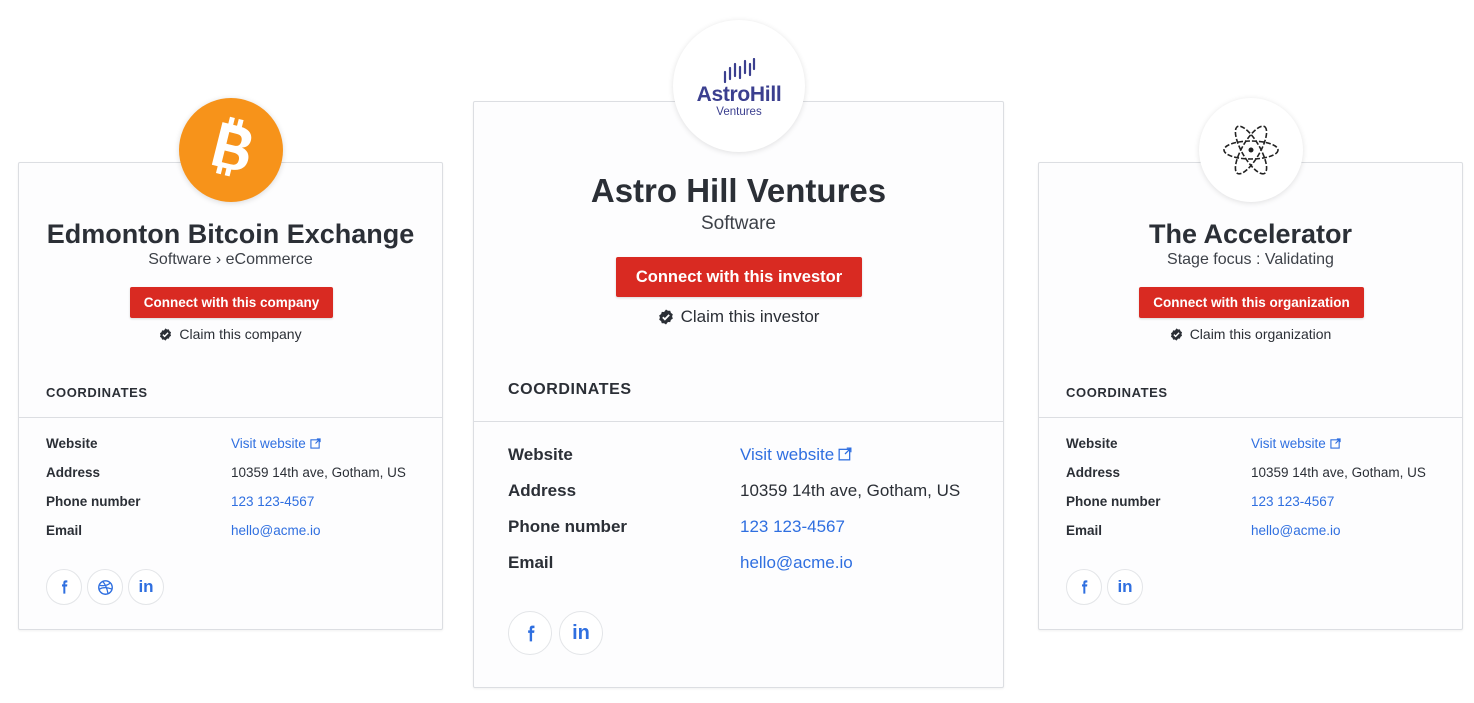  What do you see at coordinates (230, 234) in the screenshot?
I see `card-title: Edmonton Bitcoin Exchange` at bounding box center [230, 234].